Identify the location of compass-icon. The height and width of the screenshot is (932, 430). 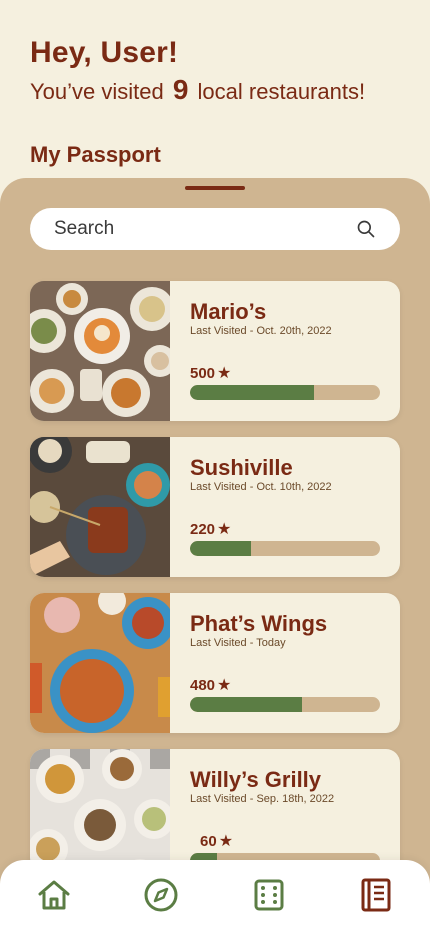
(161, 895).